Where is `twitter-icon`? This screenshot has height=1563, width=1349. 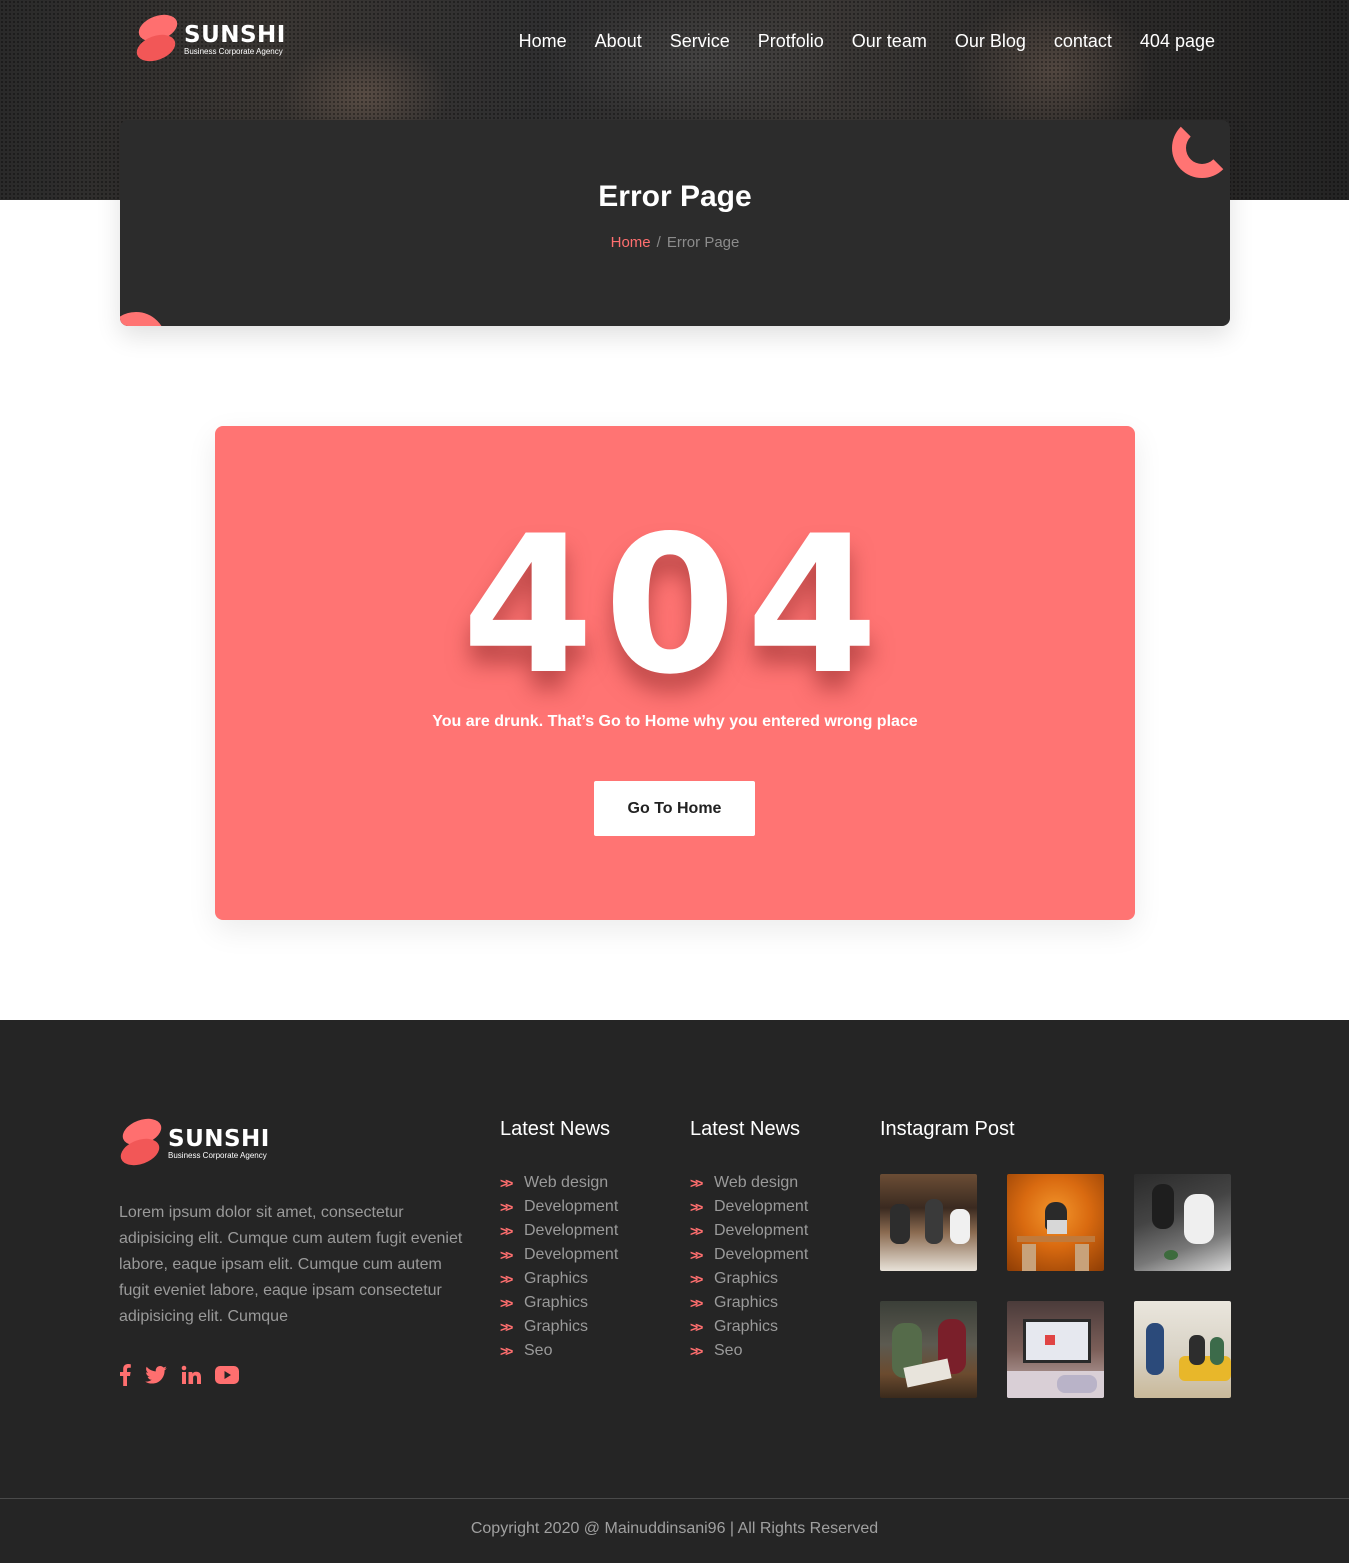 twitter-icon is located at coordinates (156, 1375).